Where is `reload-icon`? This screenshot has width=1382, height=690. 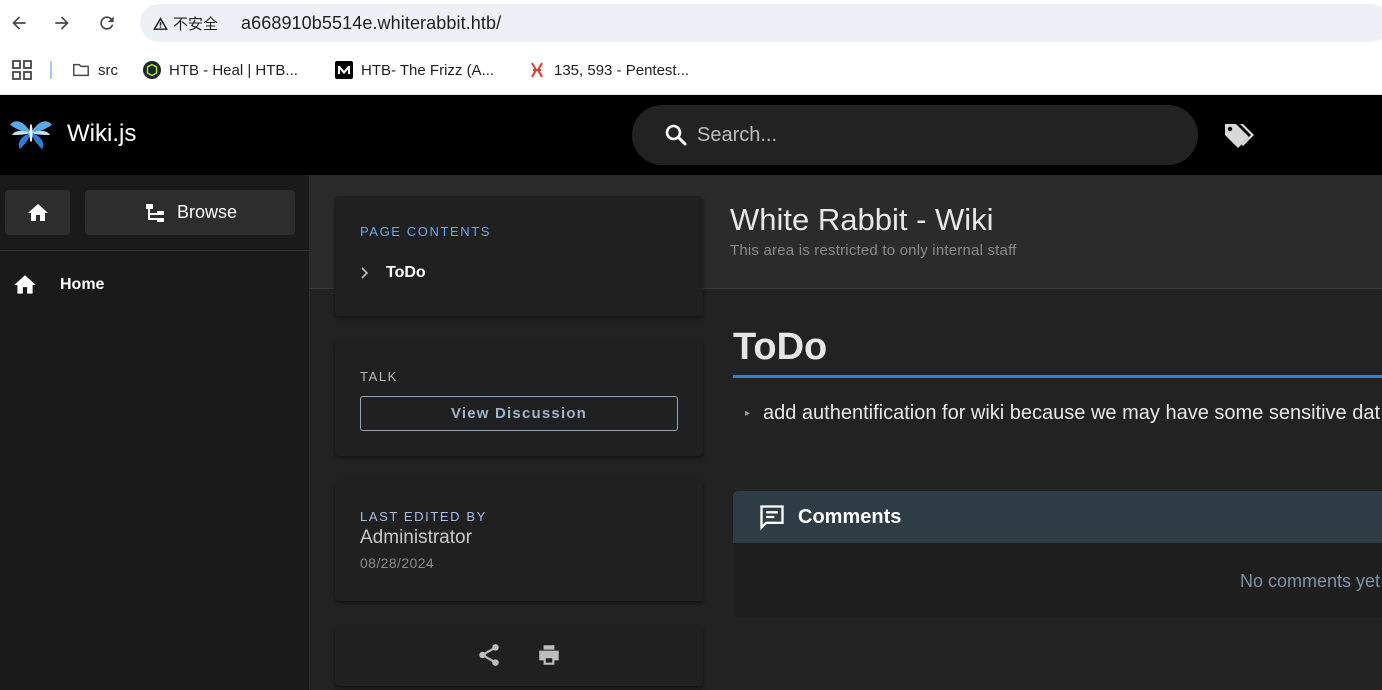
reload-icon is located at coordinates (107, 23).